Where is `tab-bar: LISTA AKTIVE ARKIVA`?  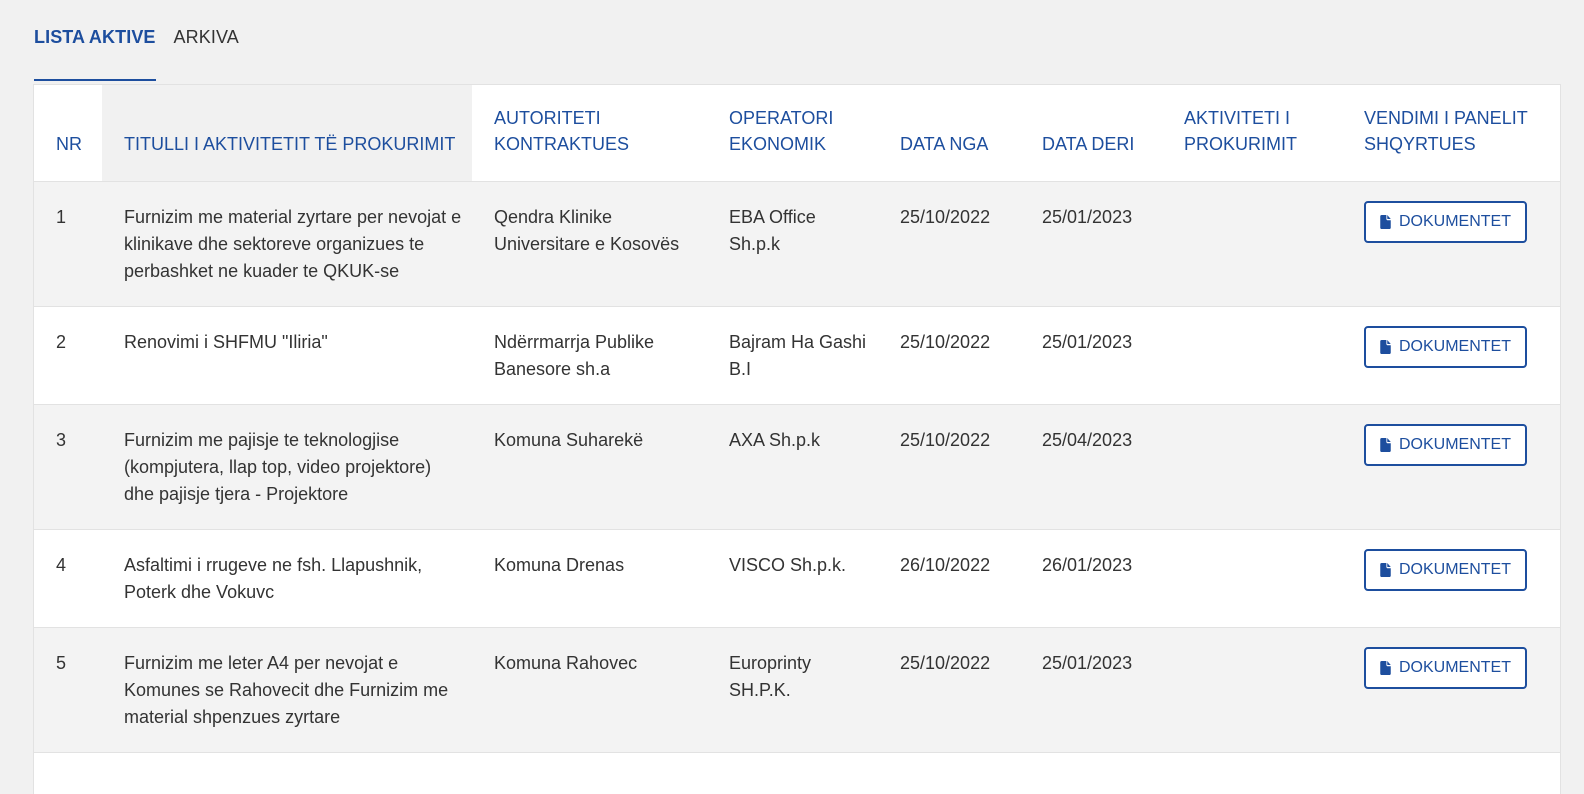 tab-bar: LISTA AKTIVE ARKIVA is located at coordinates (145, 51).